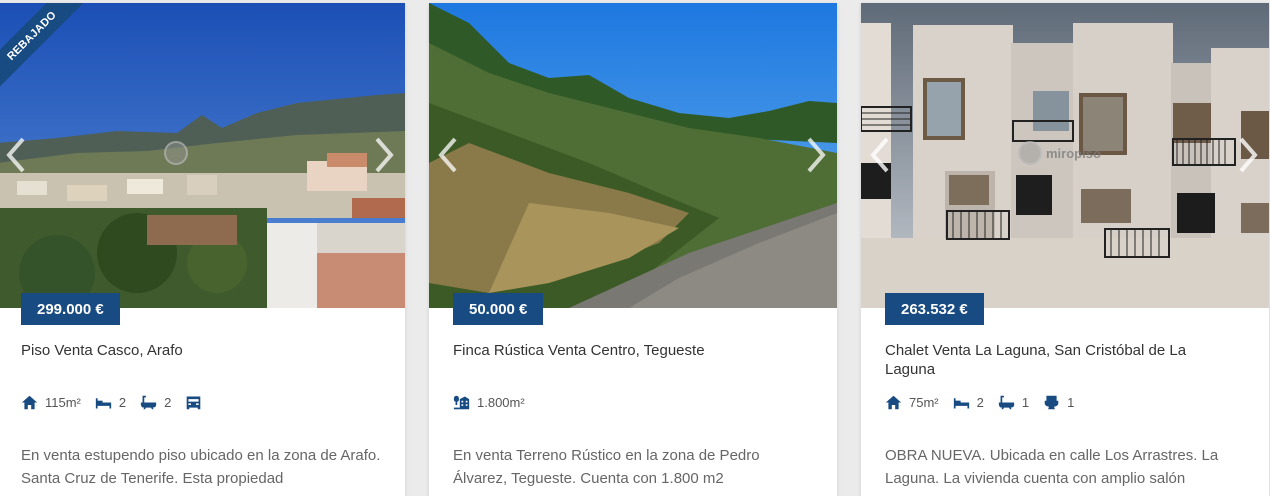 This screenshot has height=496, width=1270. Describe the element at coordinates (70, 309) in the screenshot. I see `price-tag: 299.000 €` at that location.